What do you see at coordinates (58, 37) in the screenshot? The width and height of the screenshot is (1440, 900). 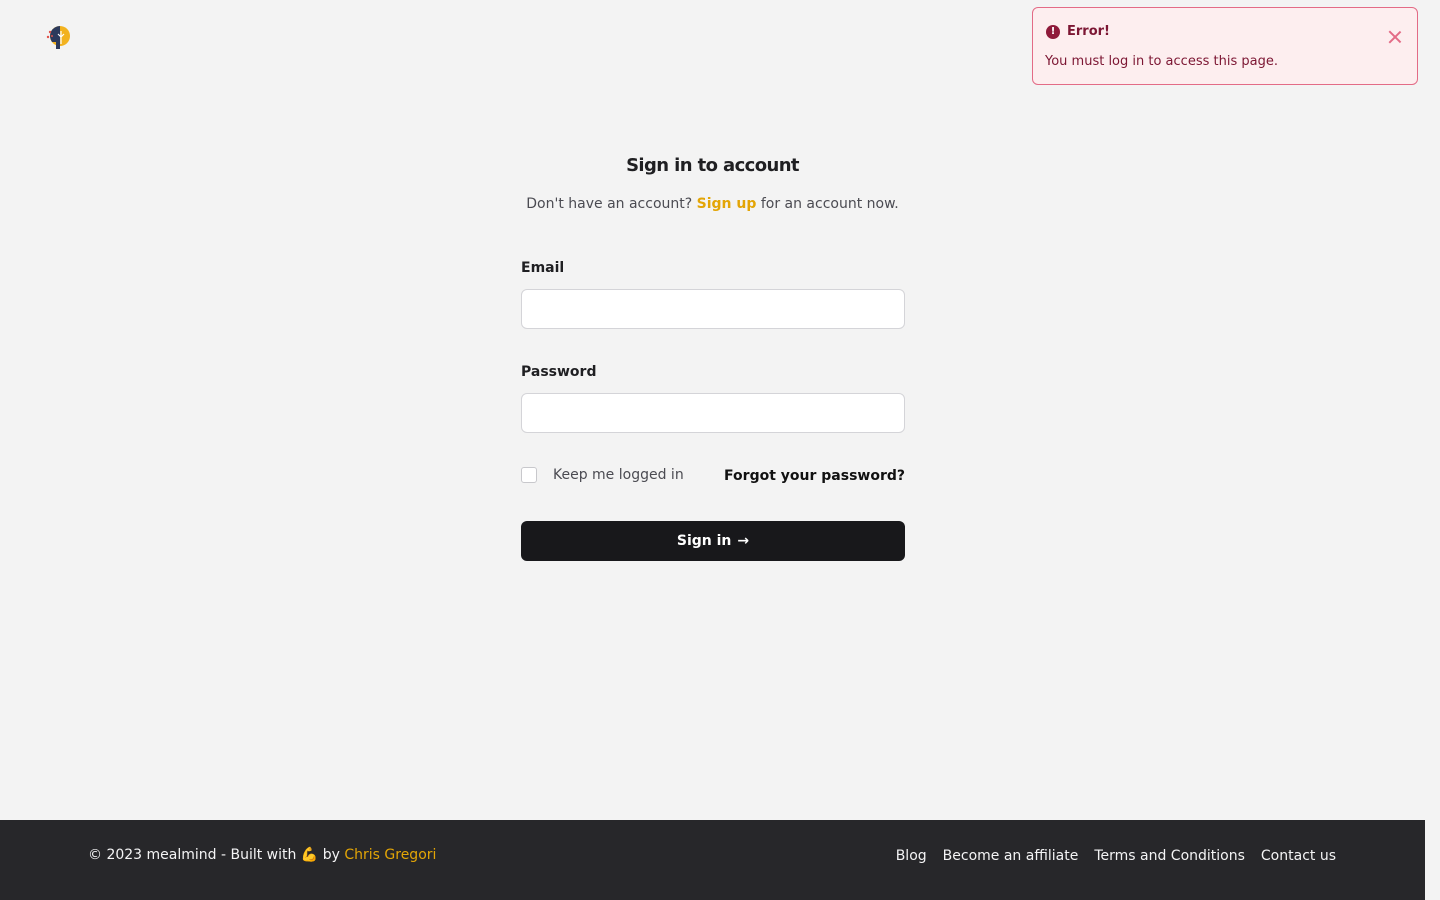 I see `mealmind-logo-icon` at bounding box center [58, 37].